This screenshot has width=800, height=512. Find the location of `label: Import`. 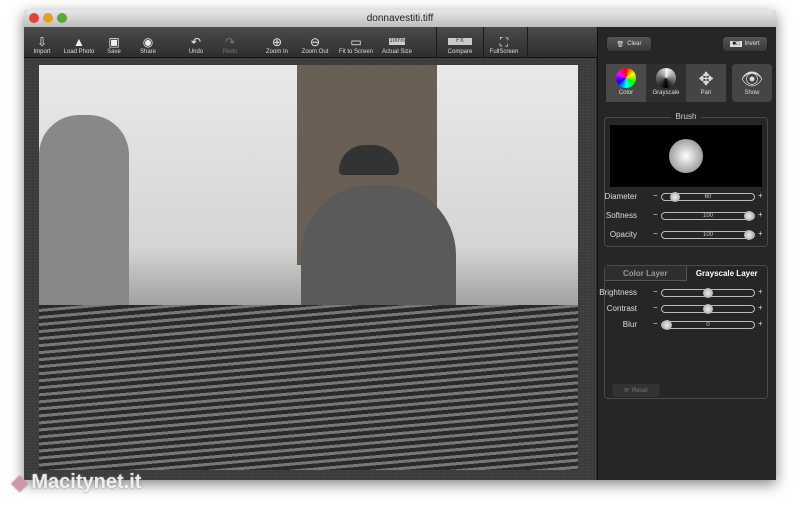

label: Import is located at coordinates (42, 52).